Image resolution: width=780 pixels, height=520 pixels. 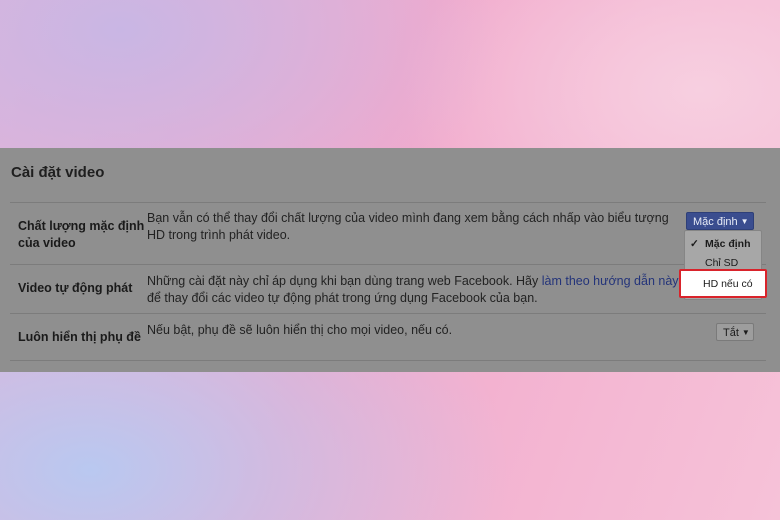 What do you see at coordinates (731, 333) in the screenshot?
I see `captions-select-value: Tắt` at bounding box center [731, 333].